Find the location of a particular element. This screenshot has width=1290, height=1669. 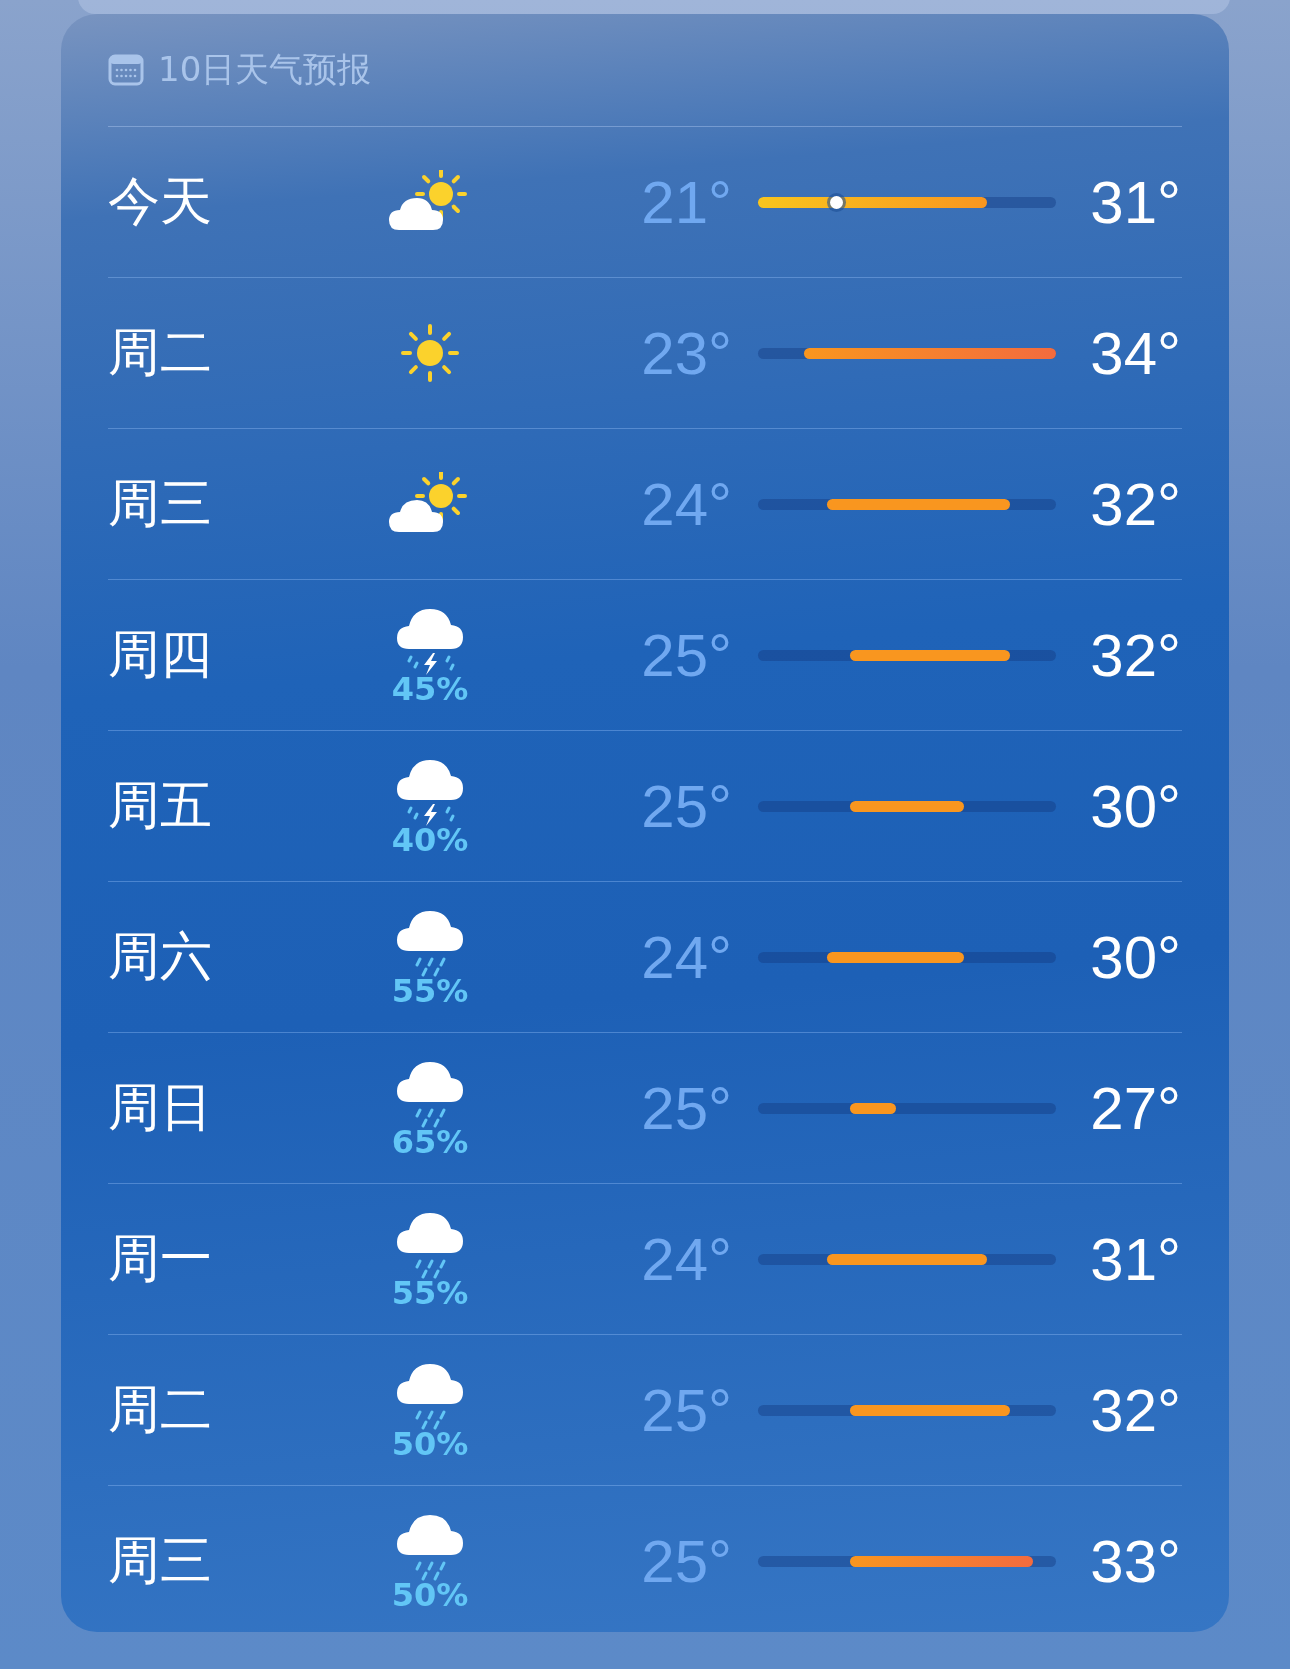

high-temperature: 33° is located at coordinates (1135, 1561).